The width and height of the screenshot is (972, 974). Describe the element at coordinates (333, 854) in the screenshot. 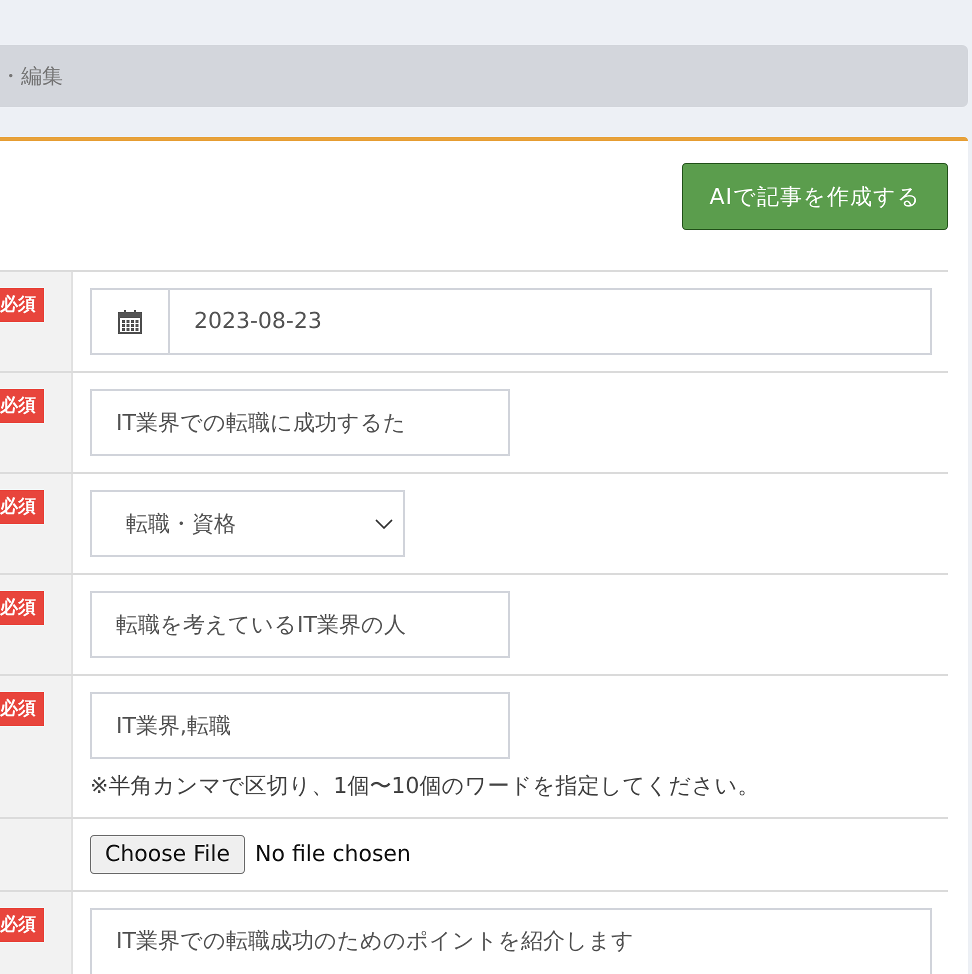

I see `file-status: No file chosen` at that location.